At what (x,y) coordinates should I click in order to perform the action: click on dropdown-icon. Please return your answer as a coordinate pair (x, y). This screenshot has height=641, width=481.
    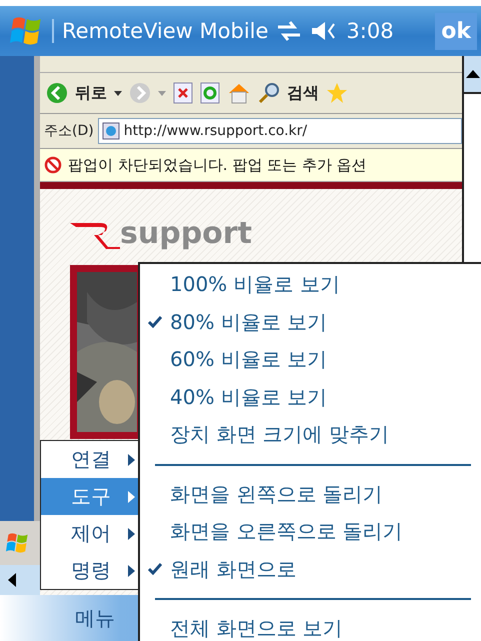
    Looking at the image, I should click on (118, 93).